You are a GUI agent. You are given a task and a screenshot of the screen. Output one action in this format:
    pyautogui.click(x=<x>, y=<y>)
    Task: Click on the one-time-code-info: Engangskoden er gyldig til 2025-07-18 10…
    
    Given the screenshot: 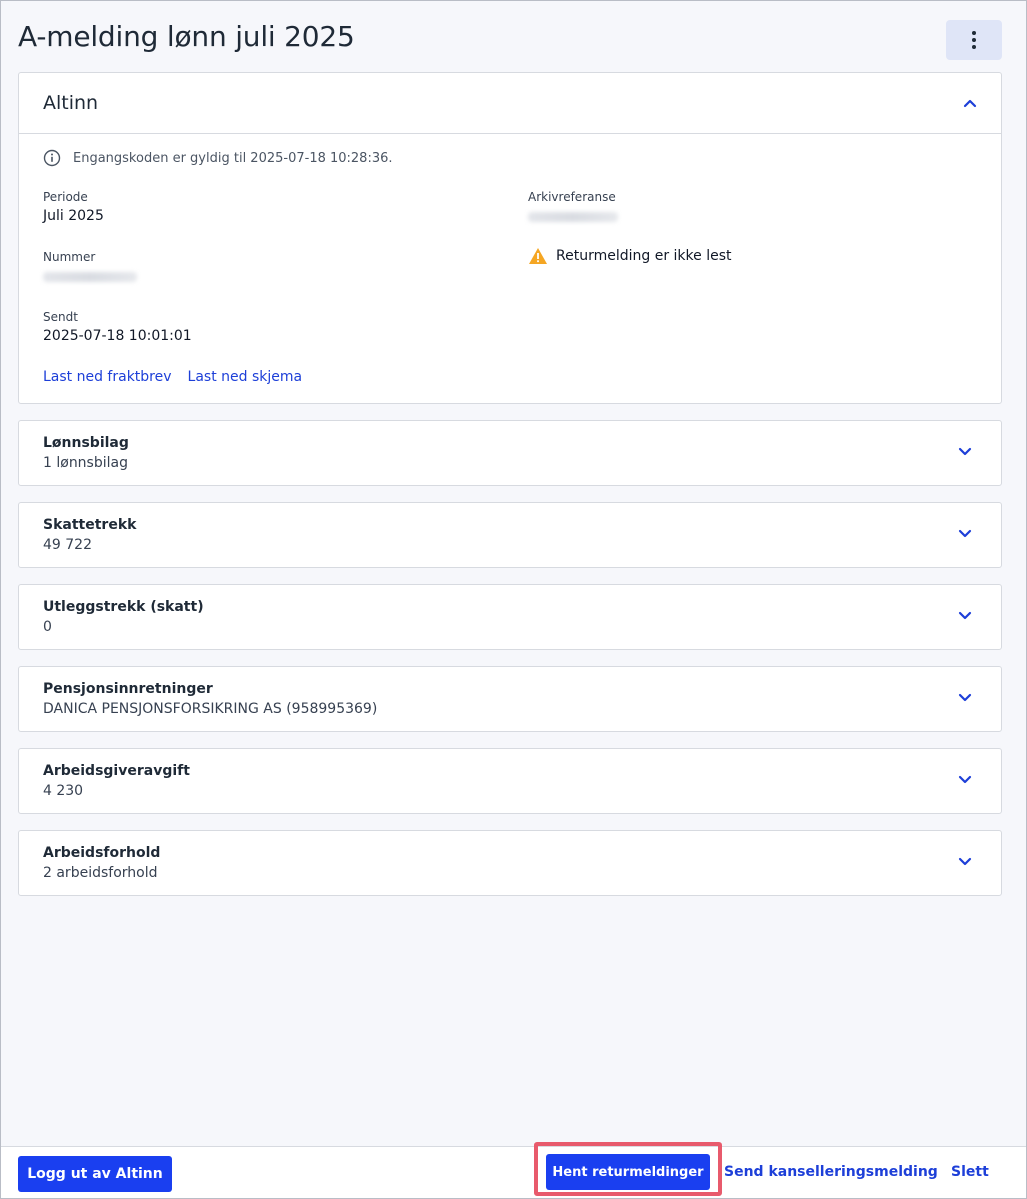 What is the action you would take?
    pyautogui.click(x=218, y=158)
    